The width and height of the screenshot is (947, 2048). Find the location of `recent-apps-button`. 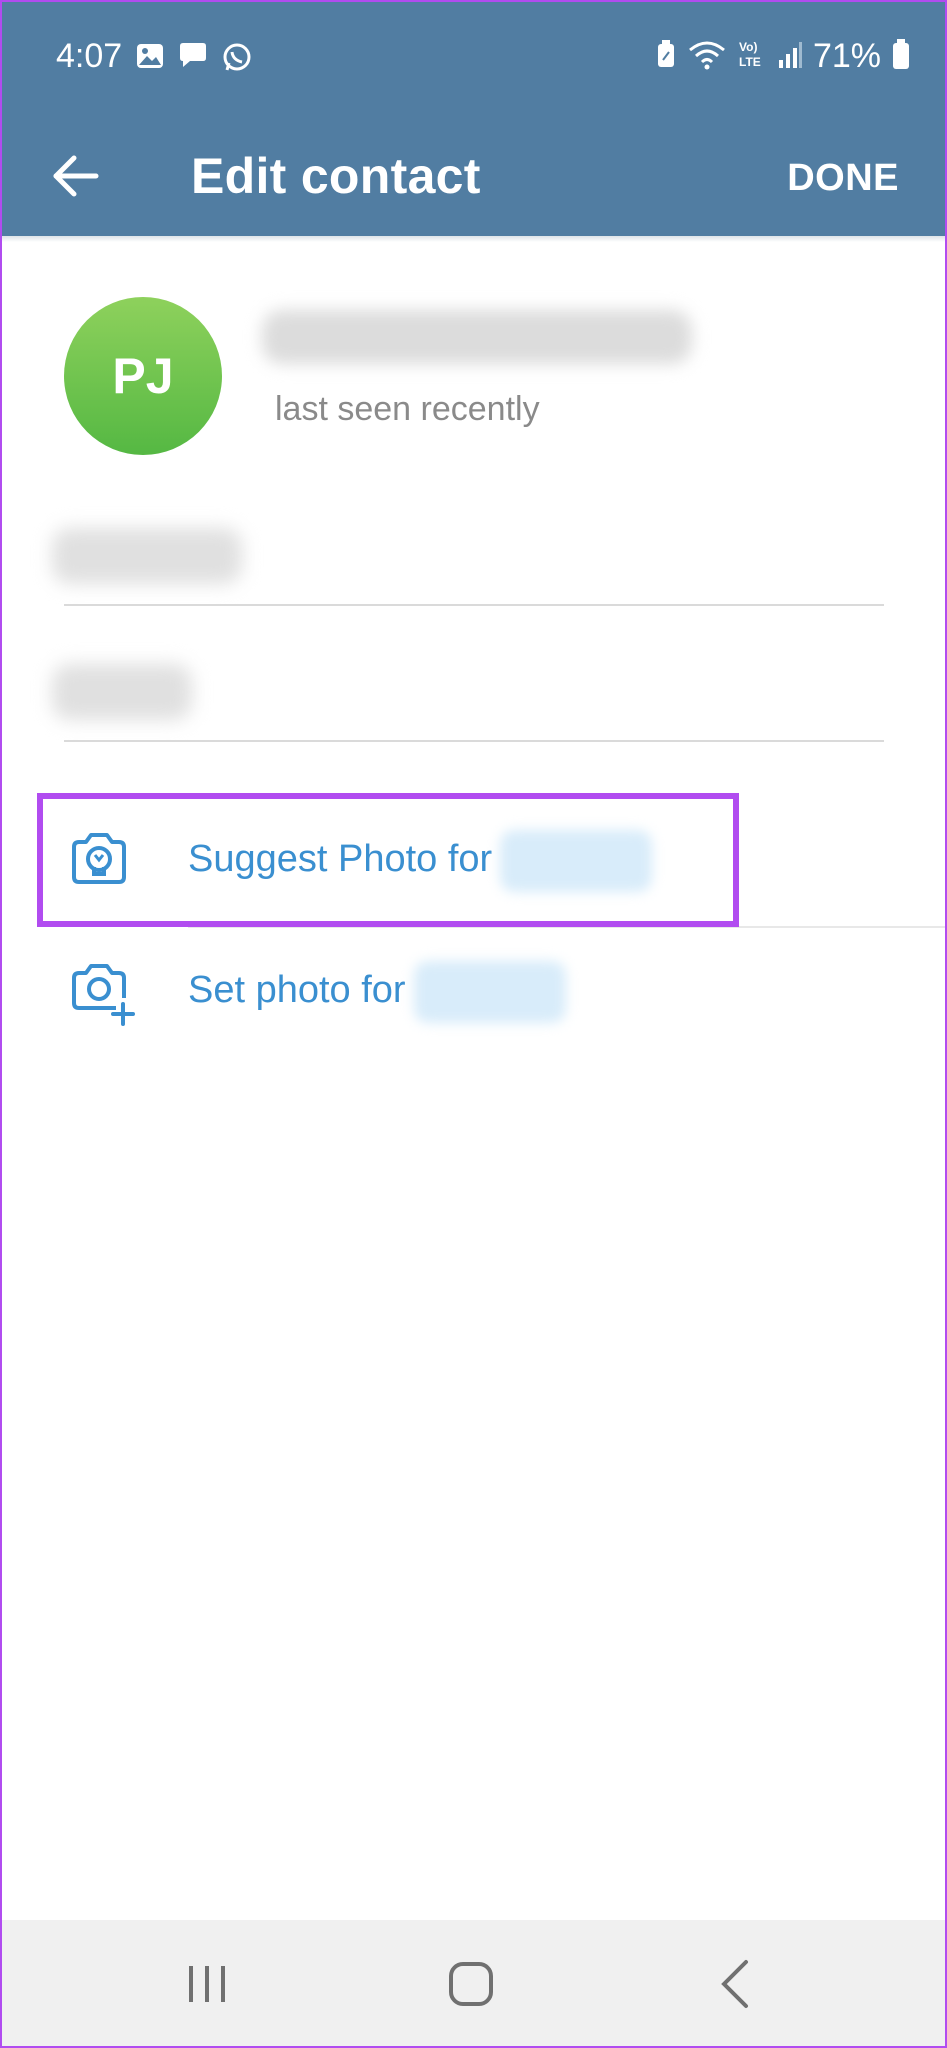

recent-apps-button is located at coordinates (207, 1984).